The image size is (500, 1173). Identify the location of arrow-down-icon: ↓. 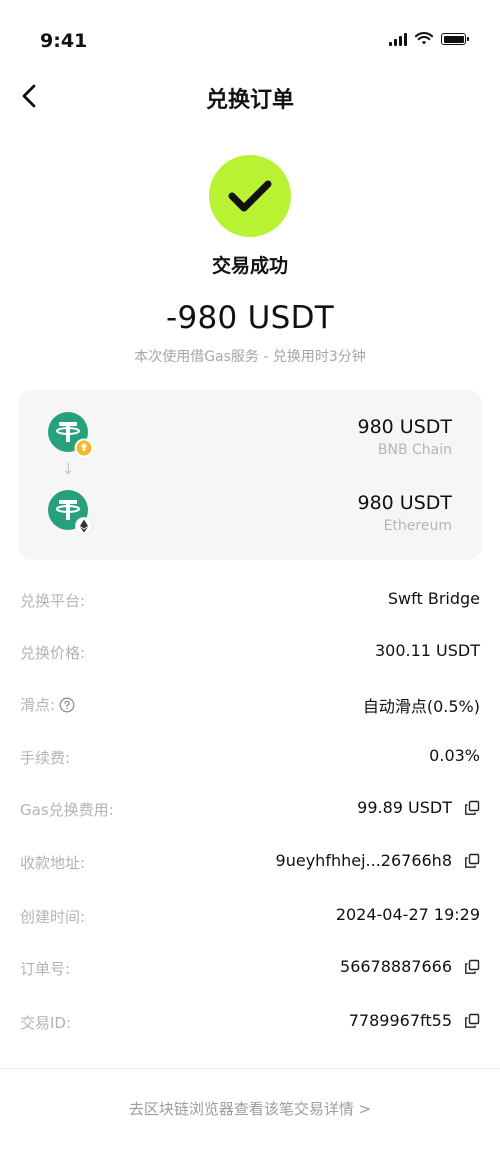
(68, 469).